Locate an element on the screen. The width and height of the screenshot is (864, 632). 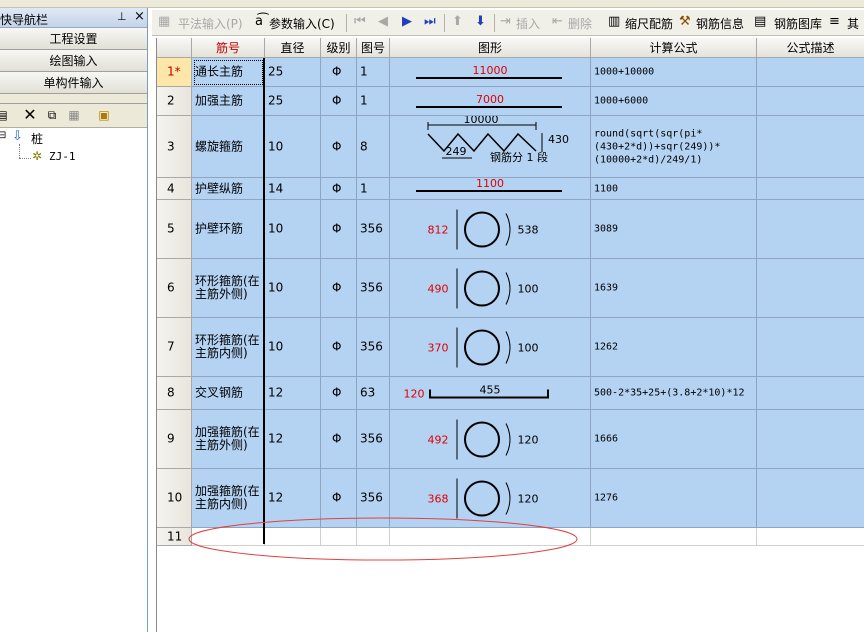
cell-name: 通长主筋 is located at coordinates (228, 72).